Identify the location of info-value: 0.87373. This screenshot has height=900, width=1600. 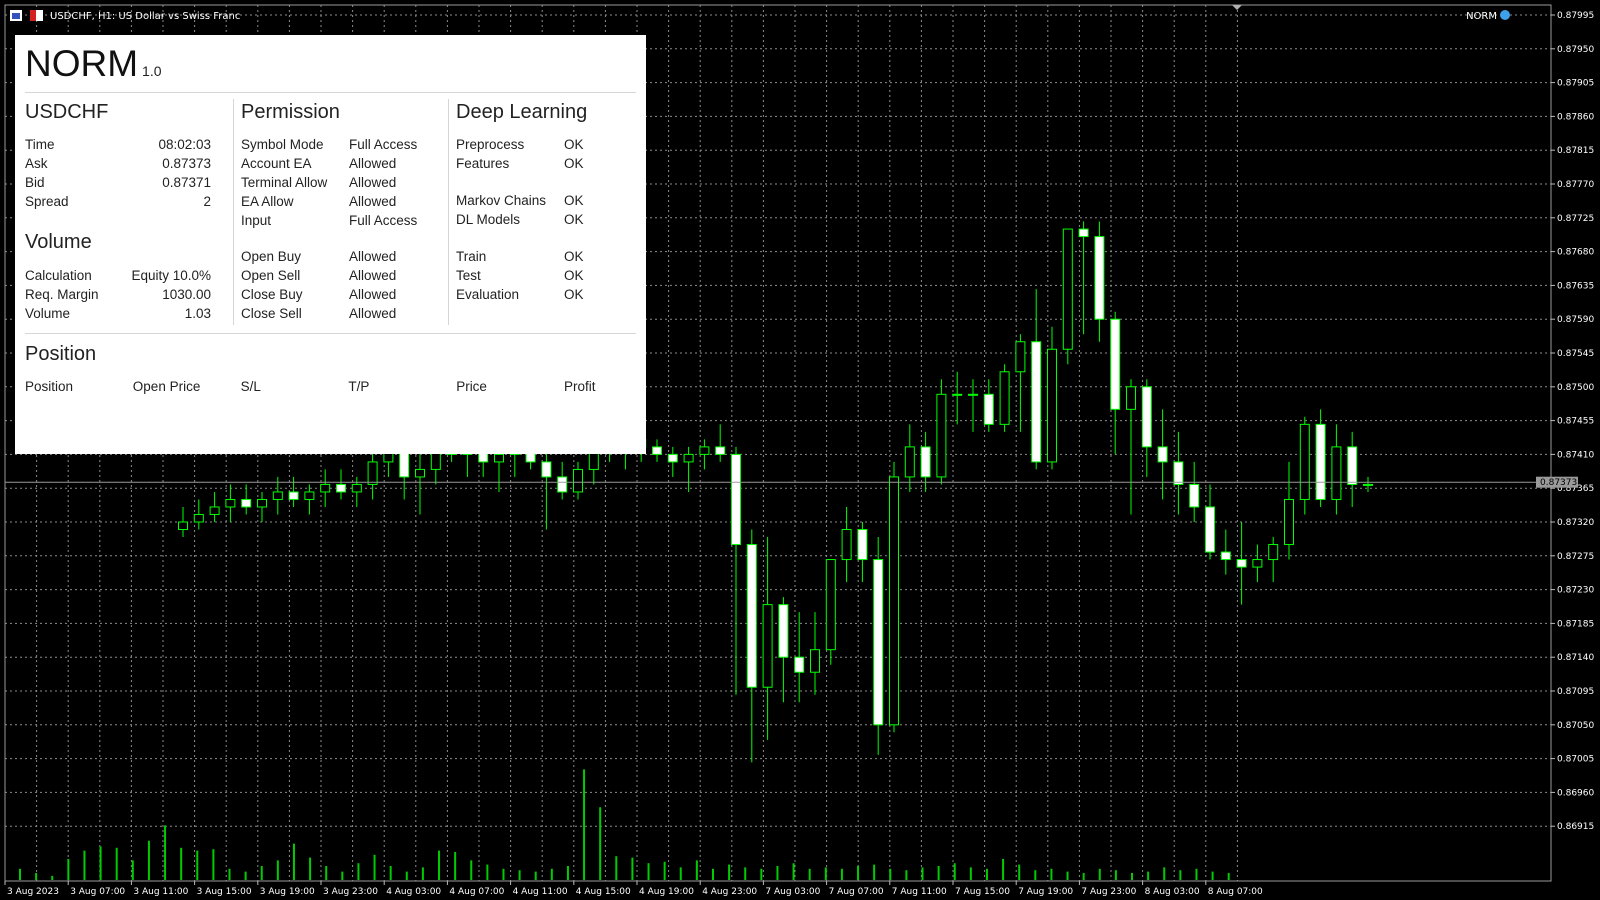
(186, 163).